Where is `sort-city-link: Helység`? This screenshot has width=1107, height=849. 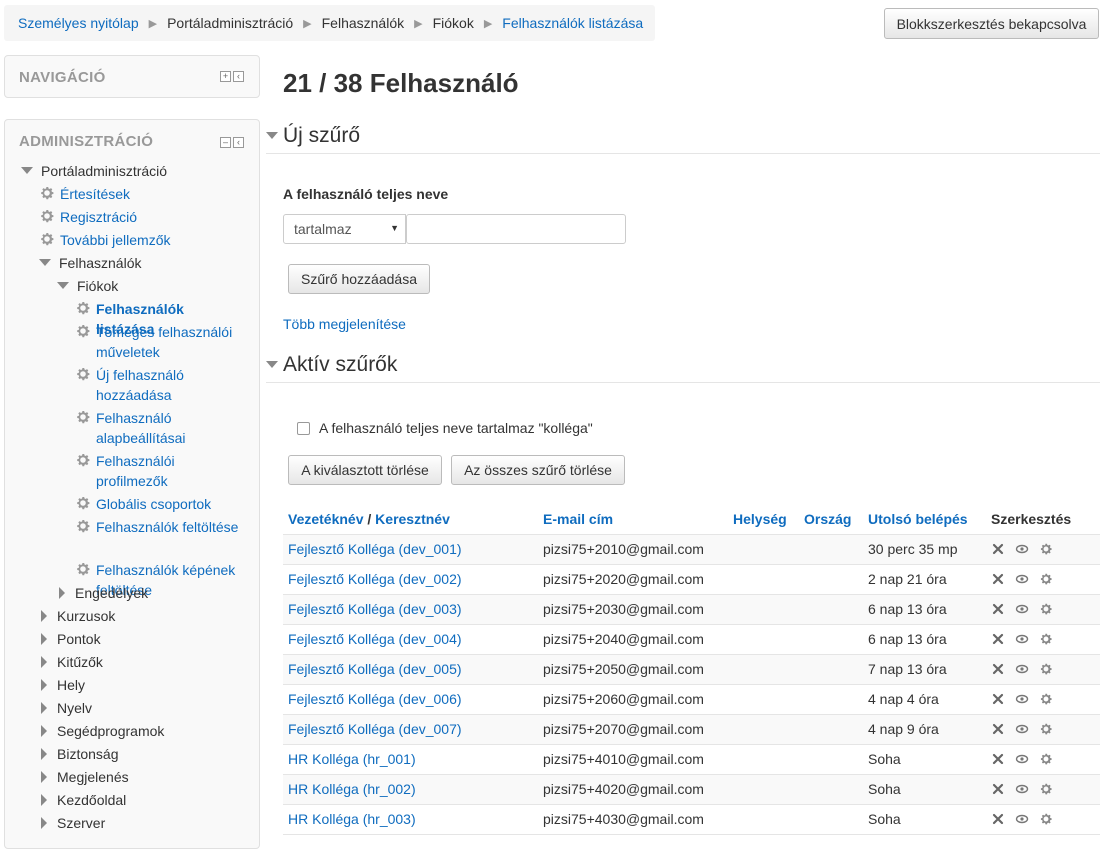 sort-city-link: Helység is located at coordinates (763, 519).